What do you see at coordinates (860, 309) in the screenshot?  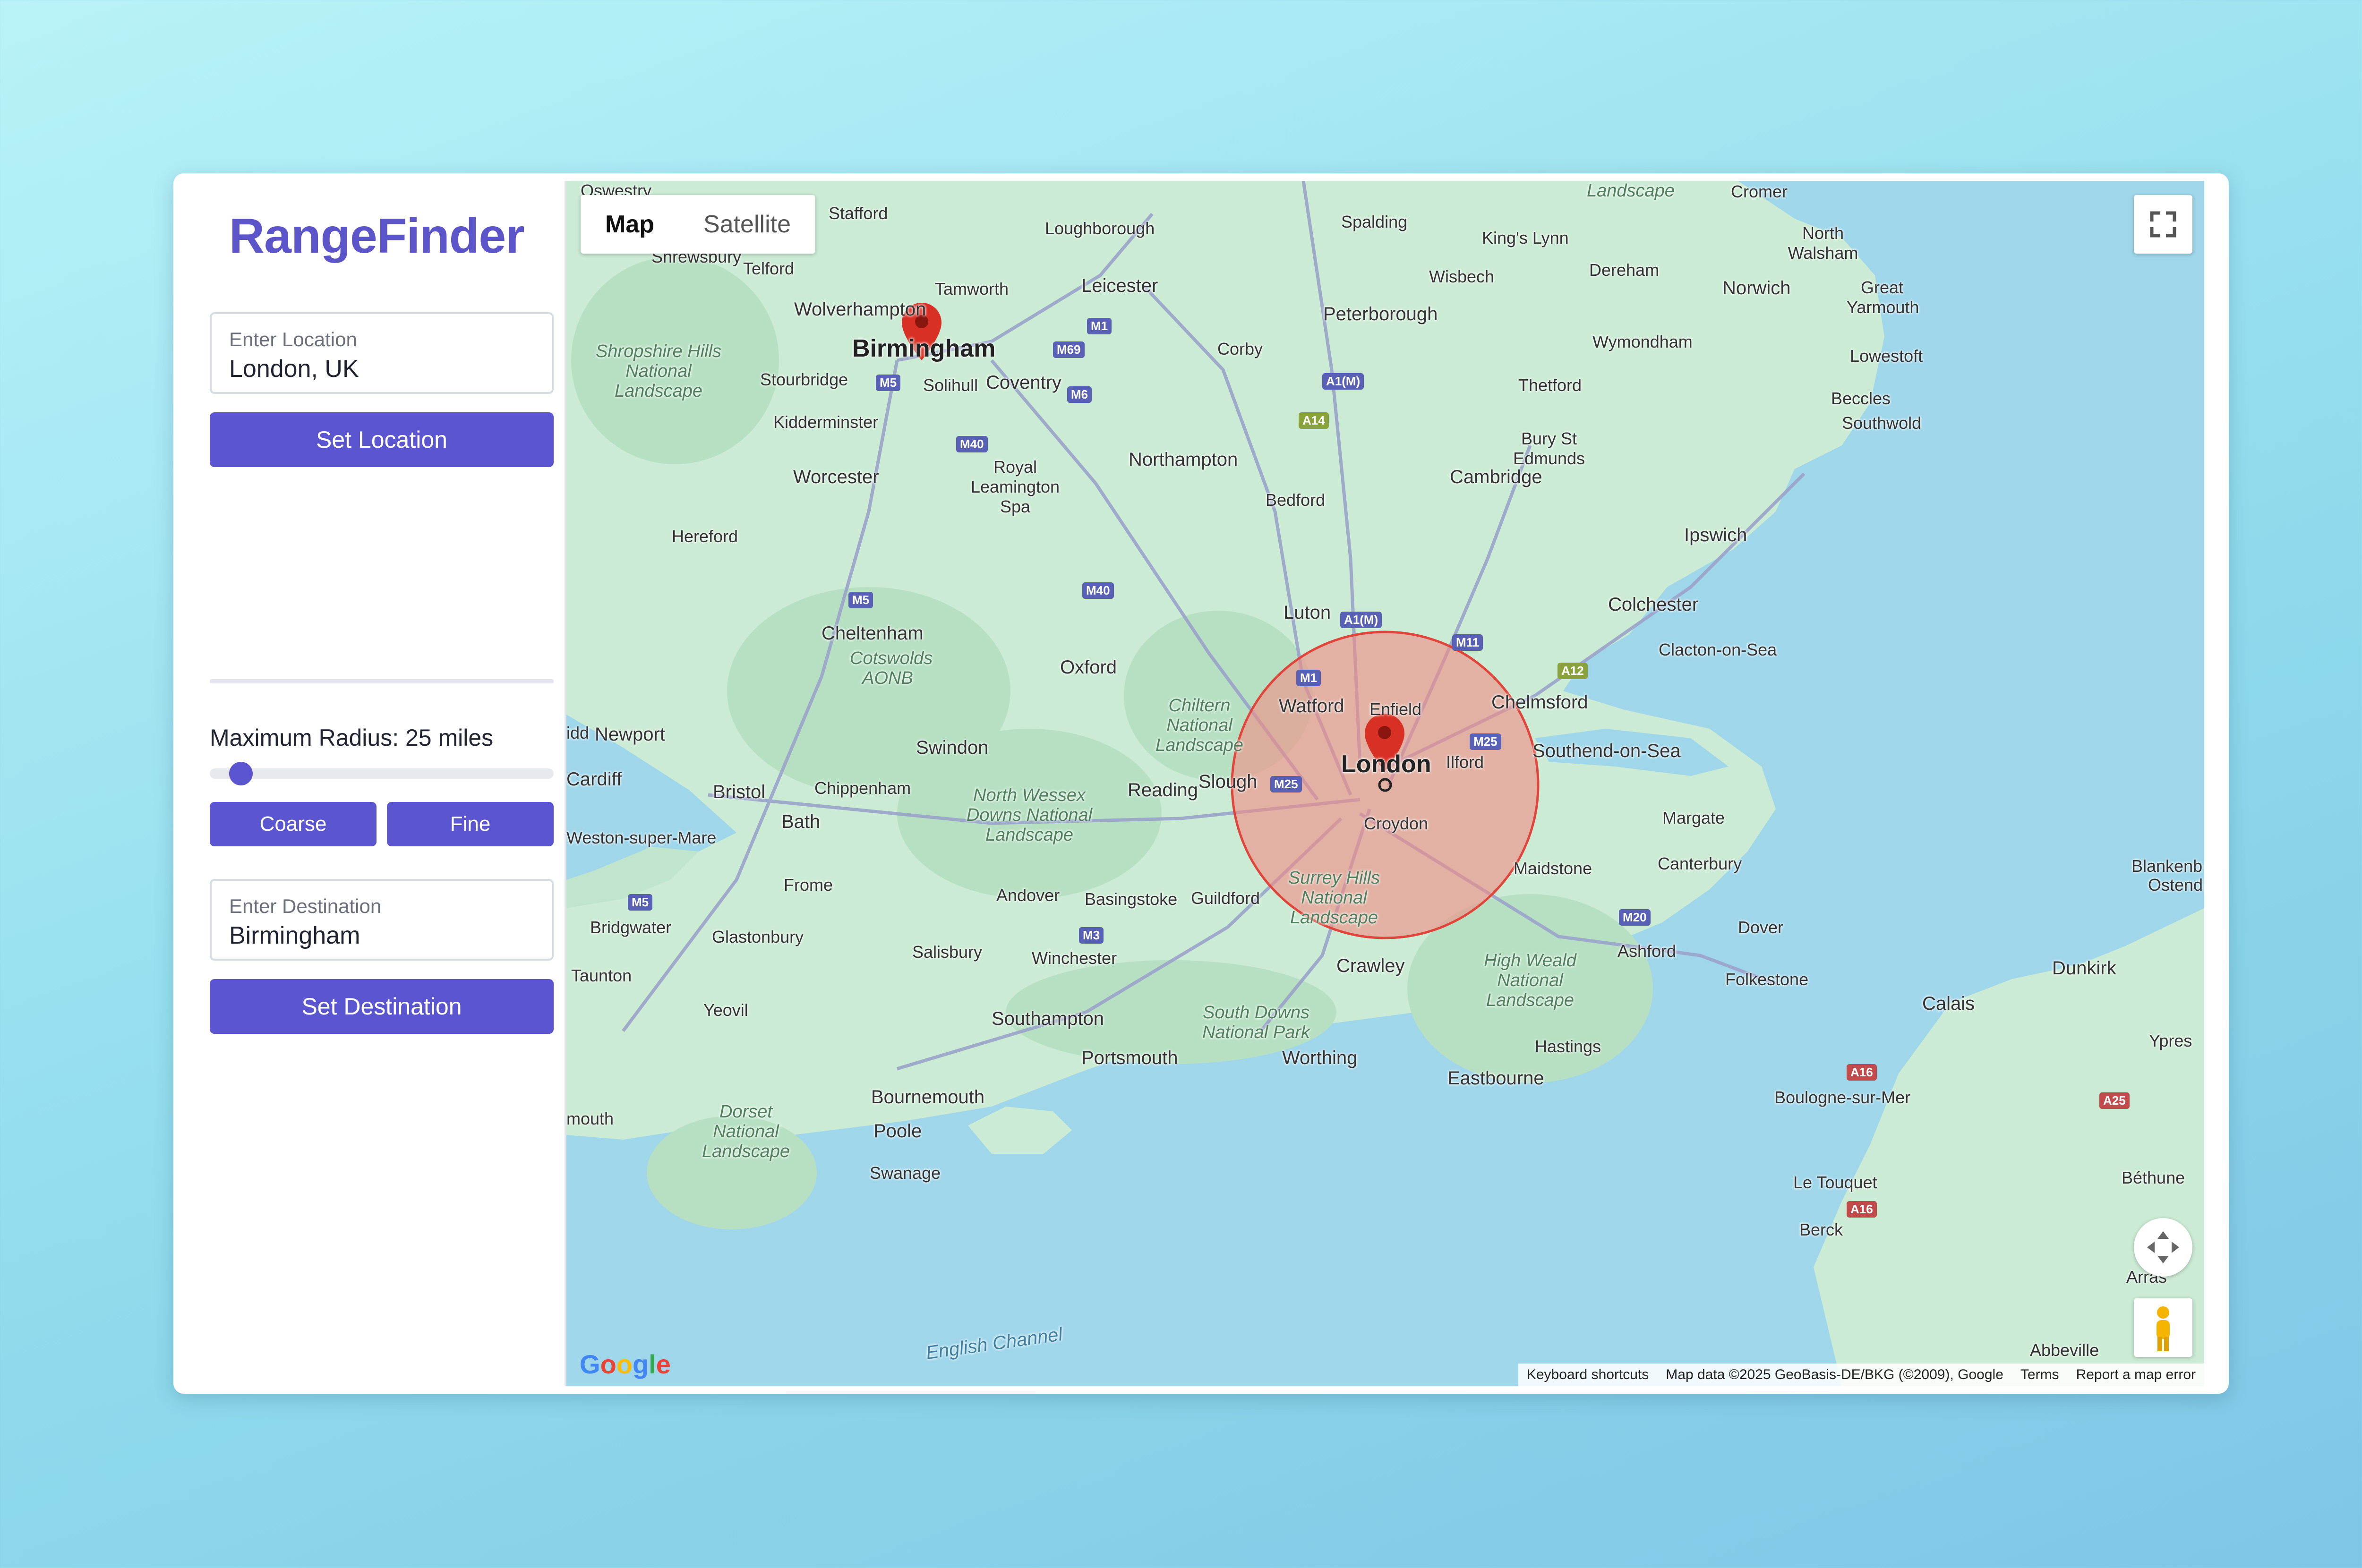 I see `place-label: Wolverhampton` at bounding box center [860, 309].